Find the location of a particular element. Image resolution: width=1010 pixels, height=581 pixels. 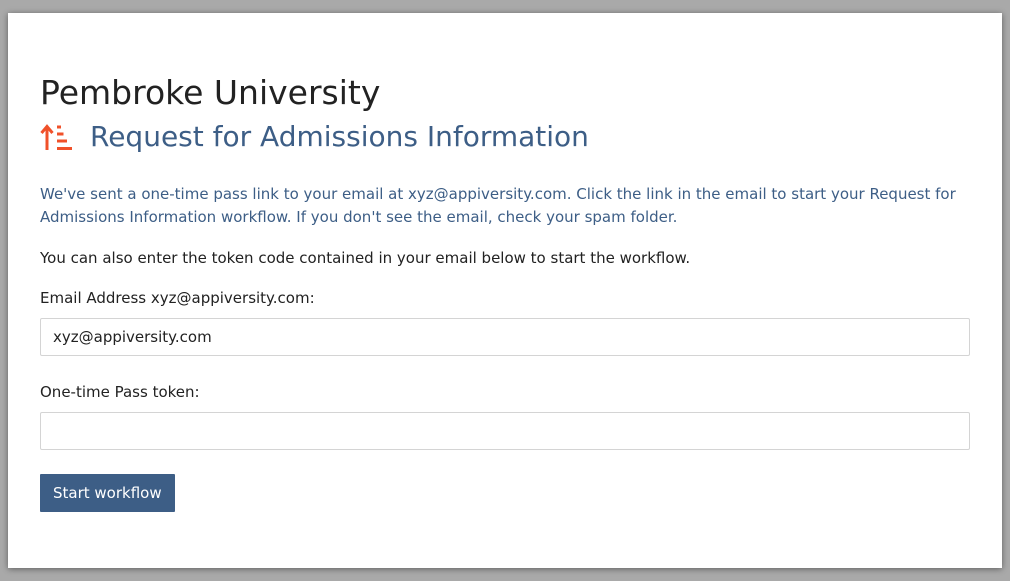

university-name: Pembroke University is located at coordinates (210, 92).